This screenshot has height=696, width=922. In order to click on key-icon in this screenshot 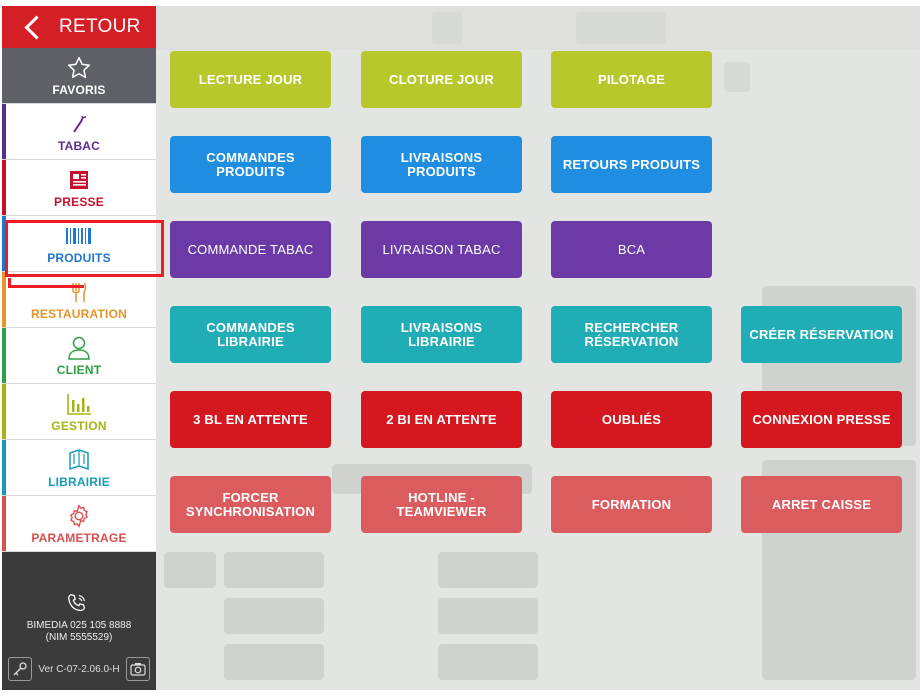, I will do `click(20, 669)`.